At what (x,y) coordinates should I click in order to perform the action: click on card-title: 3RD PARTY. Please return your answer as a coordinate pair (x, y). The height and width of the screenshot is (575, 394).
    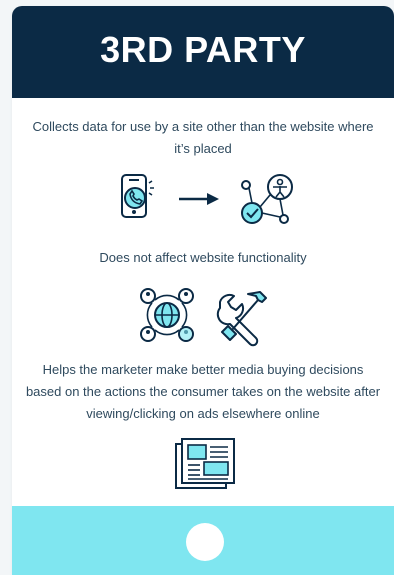
    Looking at the image, I should click on (203, 49).